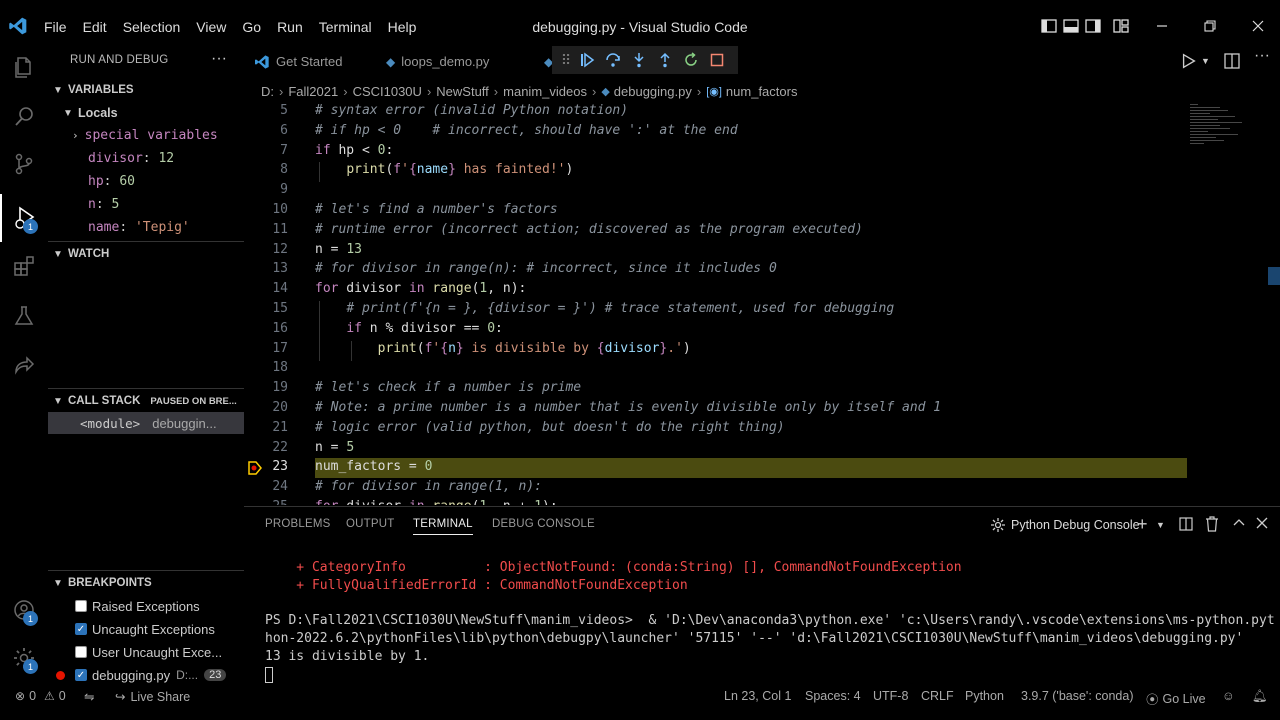 The width and height of the screenshot is (1280, 720). I want to click on breadcrumb-item: debugging.py, so click(653, 91).